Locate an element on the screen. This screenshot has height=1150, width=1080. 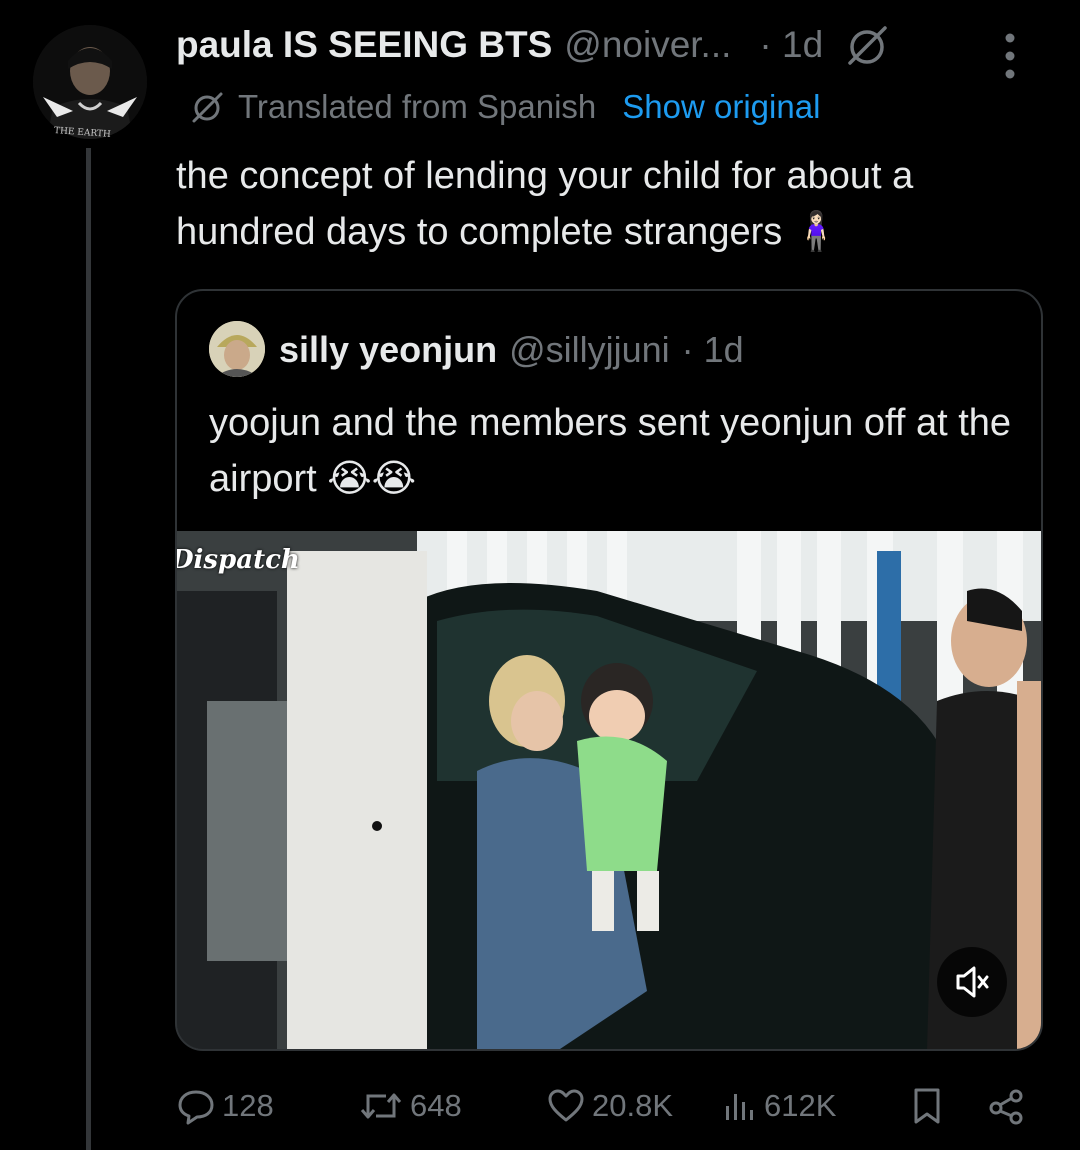
bookmark-icon is located at coordinates (927, 1106).